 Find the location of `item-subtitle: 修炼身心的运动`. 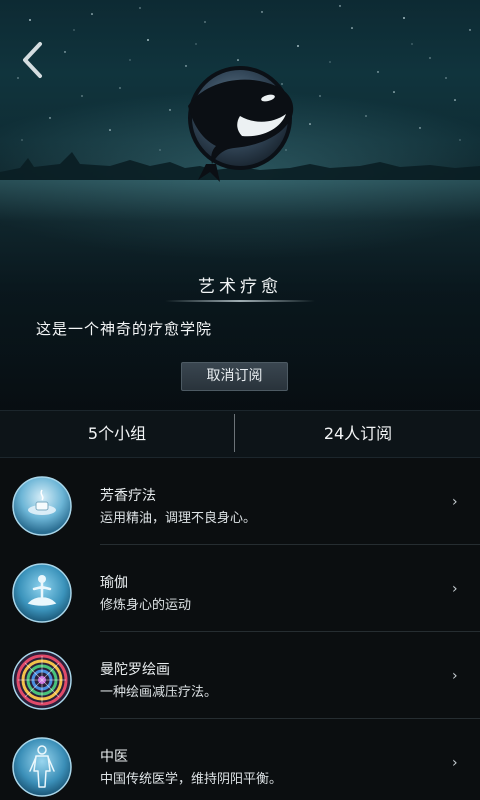

item-subtitle: 修炼身心的运动 is located at coordinates (146, 605).